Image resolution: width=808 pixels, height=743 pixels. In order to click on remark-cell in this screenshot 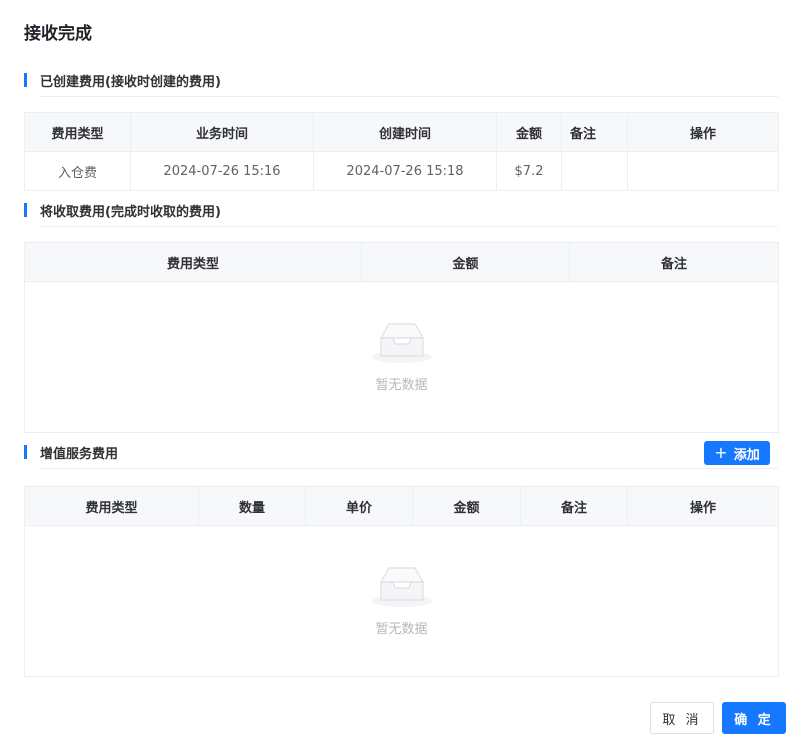, I will do `click(594, 171)`.